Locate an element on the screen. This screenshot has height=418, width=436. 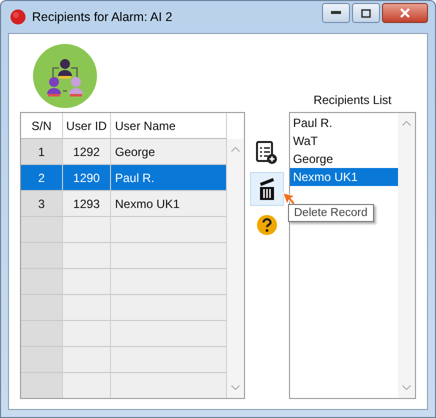
close-button is located at coordinates (405, 13).